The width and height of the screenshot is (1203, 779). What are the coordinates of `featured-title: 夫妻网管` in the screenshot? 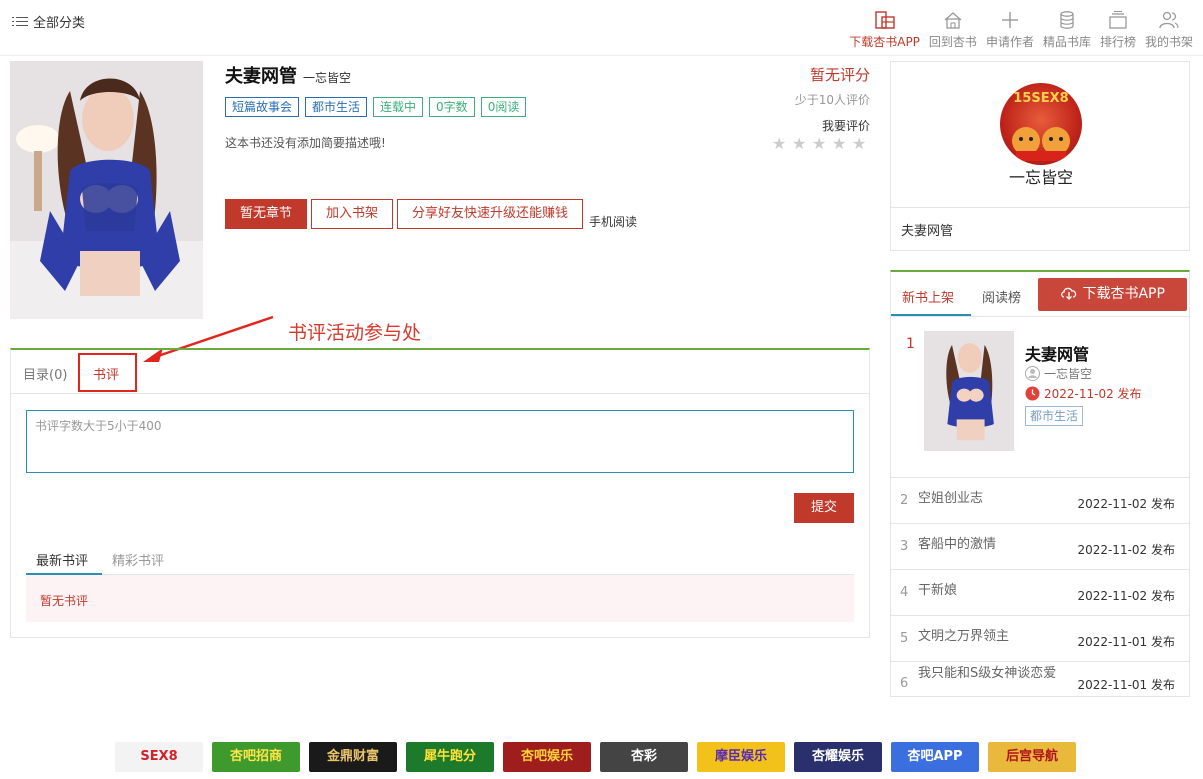 It's located at (1057, 353).